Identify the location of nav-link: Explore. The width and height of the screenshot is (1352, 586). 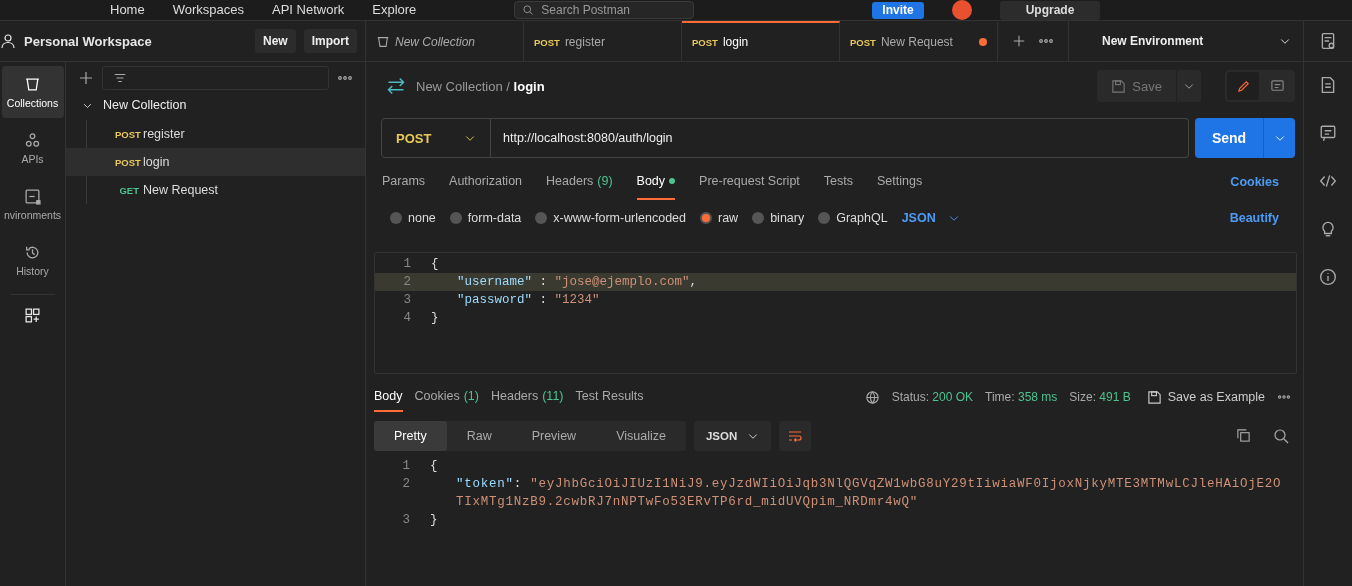
(394, 10).